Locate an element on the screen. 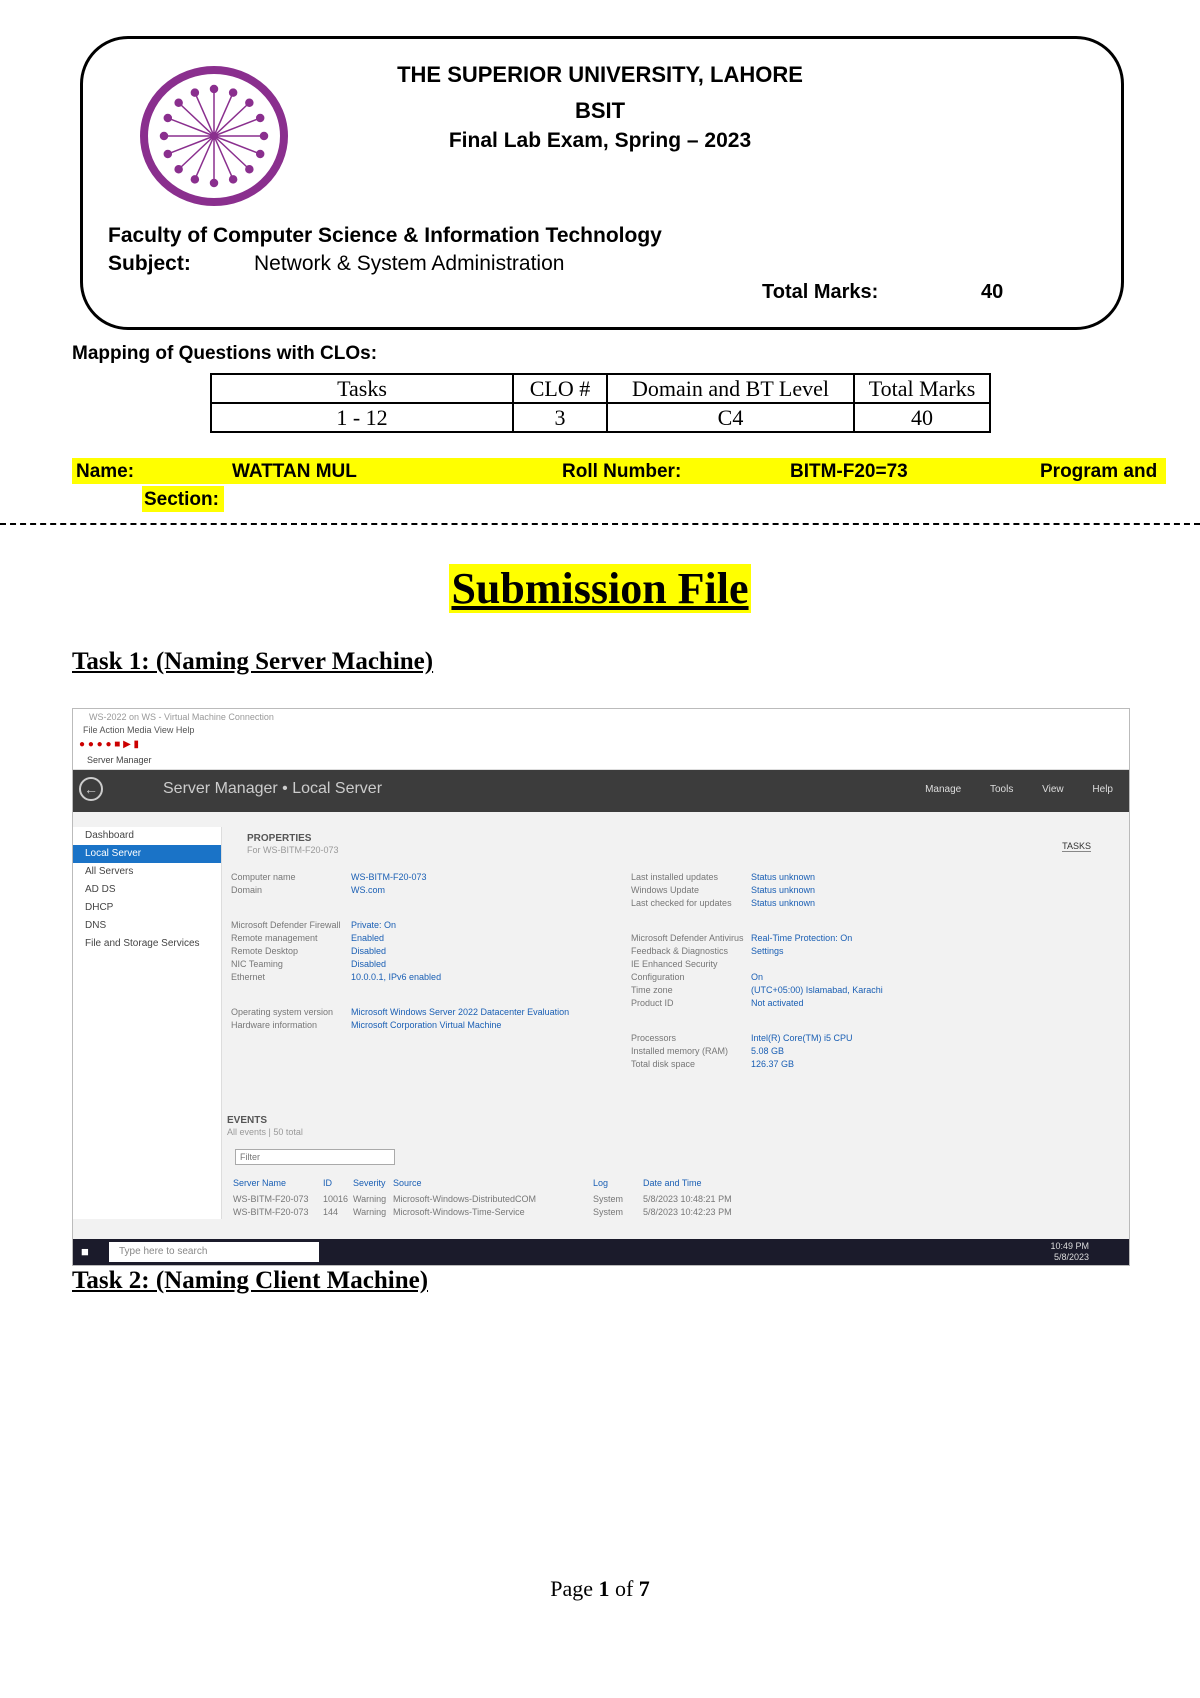  sidebar-item-local-server: Local Server is located at coordinates (147, 854).